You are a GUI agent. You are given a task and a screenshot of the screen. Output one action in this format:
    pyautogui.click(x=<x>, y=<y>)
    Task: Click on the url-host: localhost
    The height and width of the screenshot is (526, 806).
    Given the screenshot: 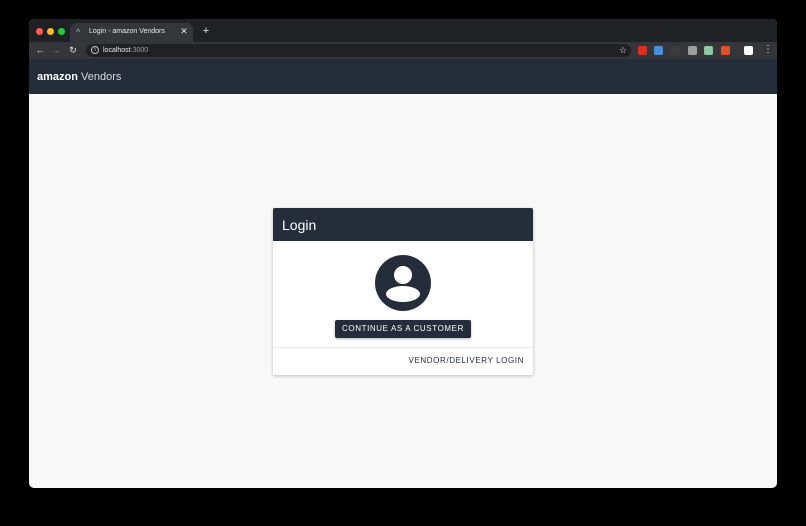 What is the action you would take?
    pyautogui.click(x=117, y=50)
    